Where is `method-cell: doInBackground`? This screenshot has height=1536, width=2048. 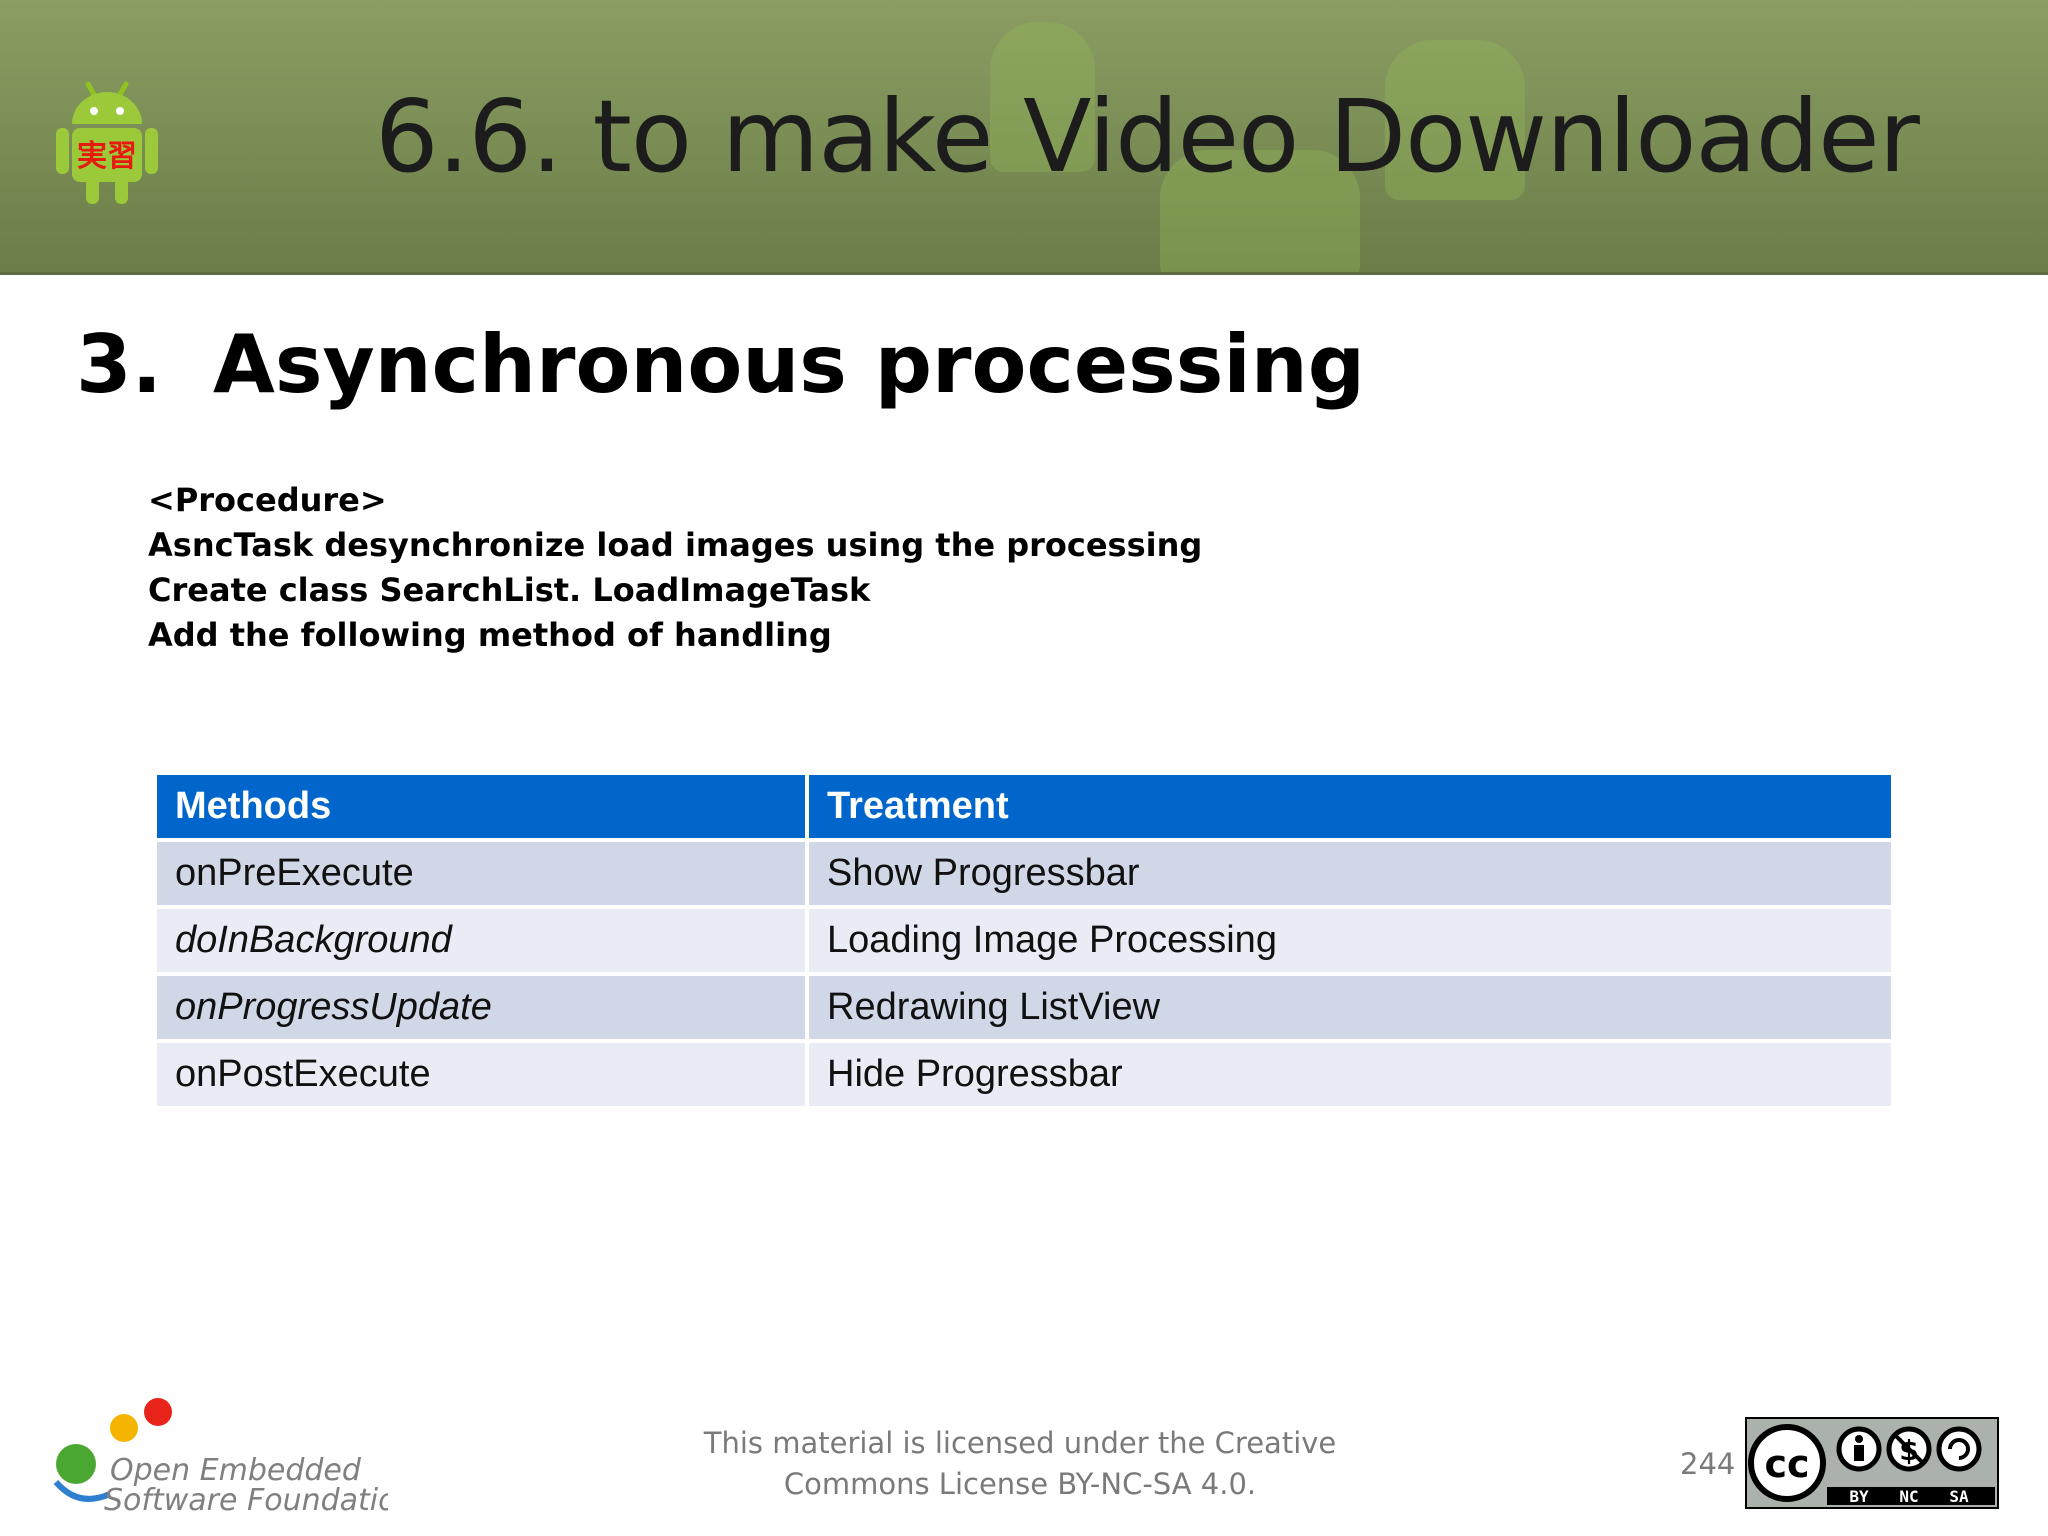
method-cell: doInBackground is located at coordinates (481, 940).